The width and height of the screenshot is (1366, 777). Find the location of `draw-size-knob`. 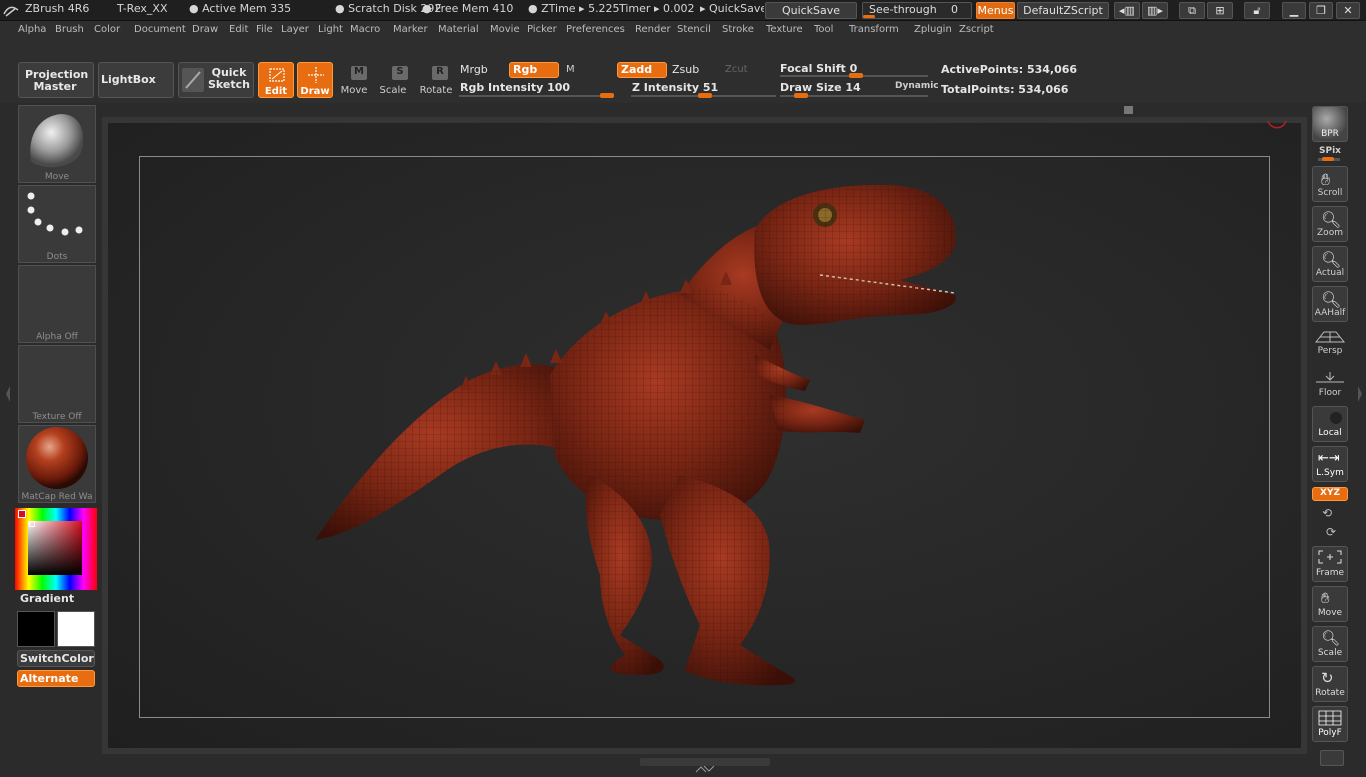

draw-size-knob is located at coordinates (801, 95).